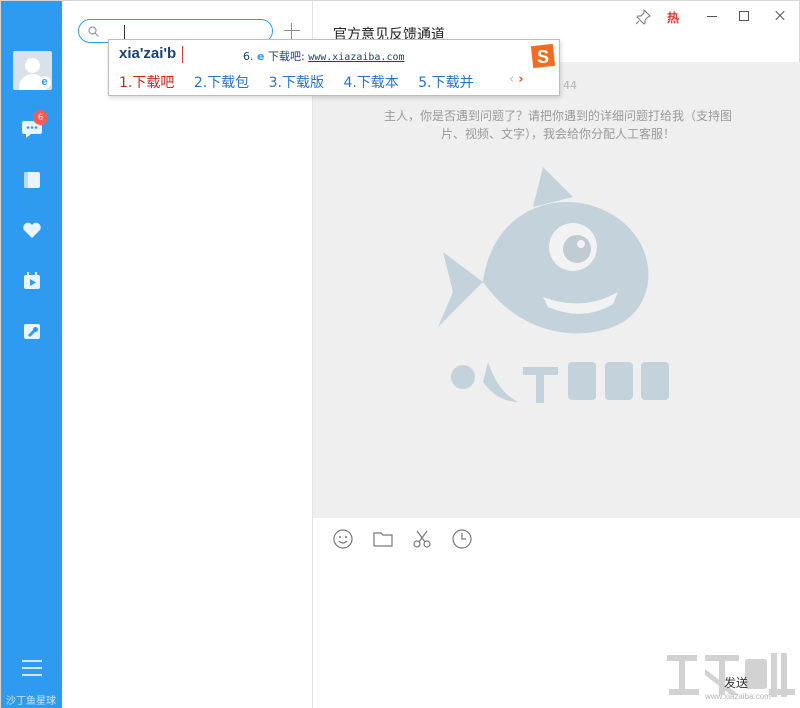 The height and width of the screenshot is (708, 800). Describe the element at coordinates (44, 82) in the screenshot. I see `ie-badge-icon: e` at that location.